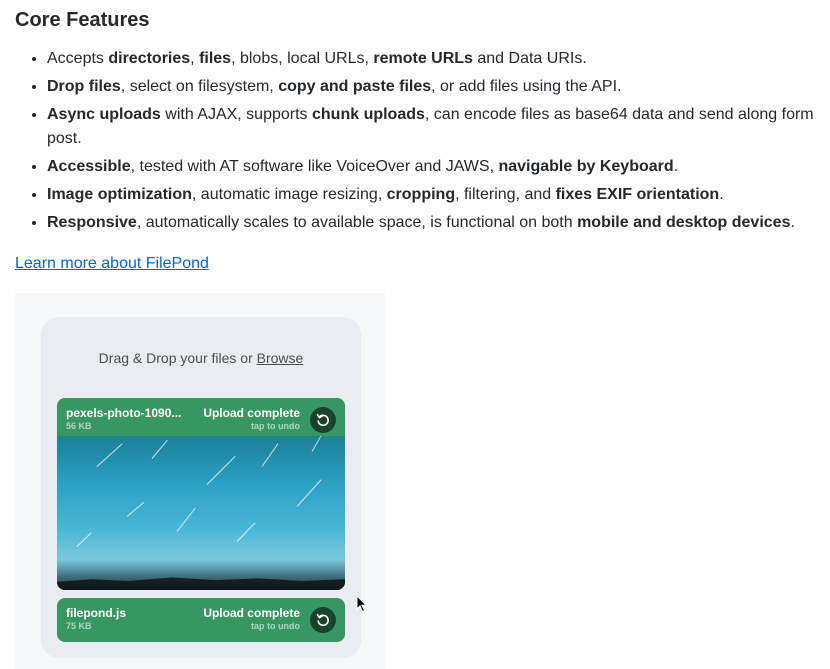 The image size is (830, 669). I want to click on section-title: Core Features, so click(82, 20).